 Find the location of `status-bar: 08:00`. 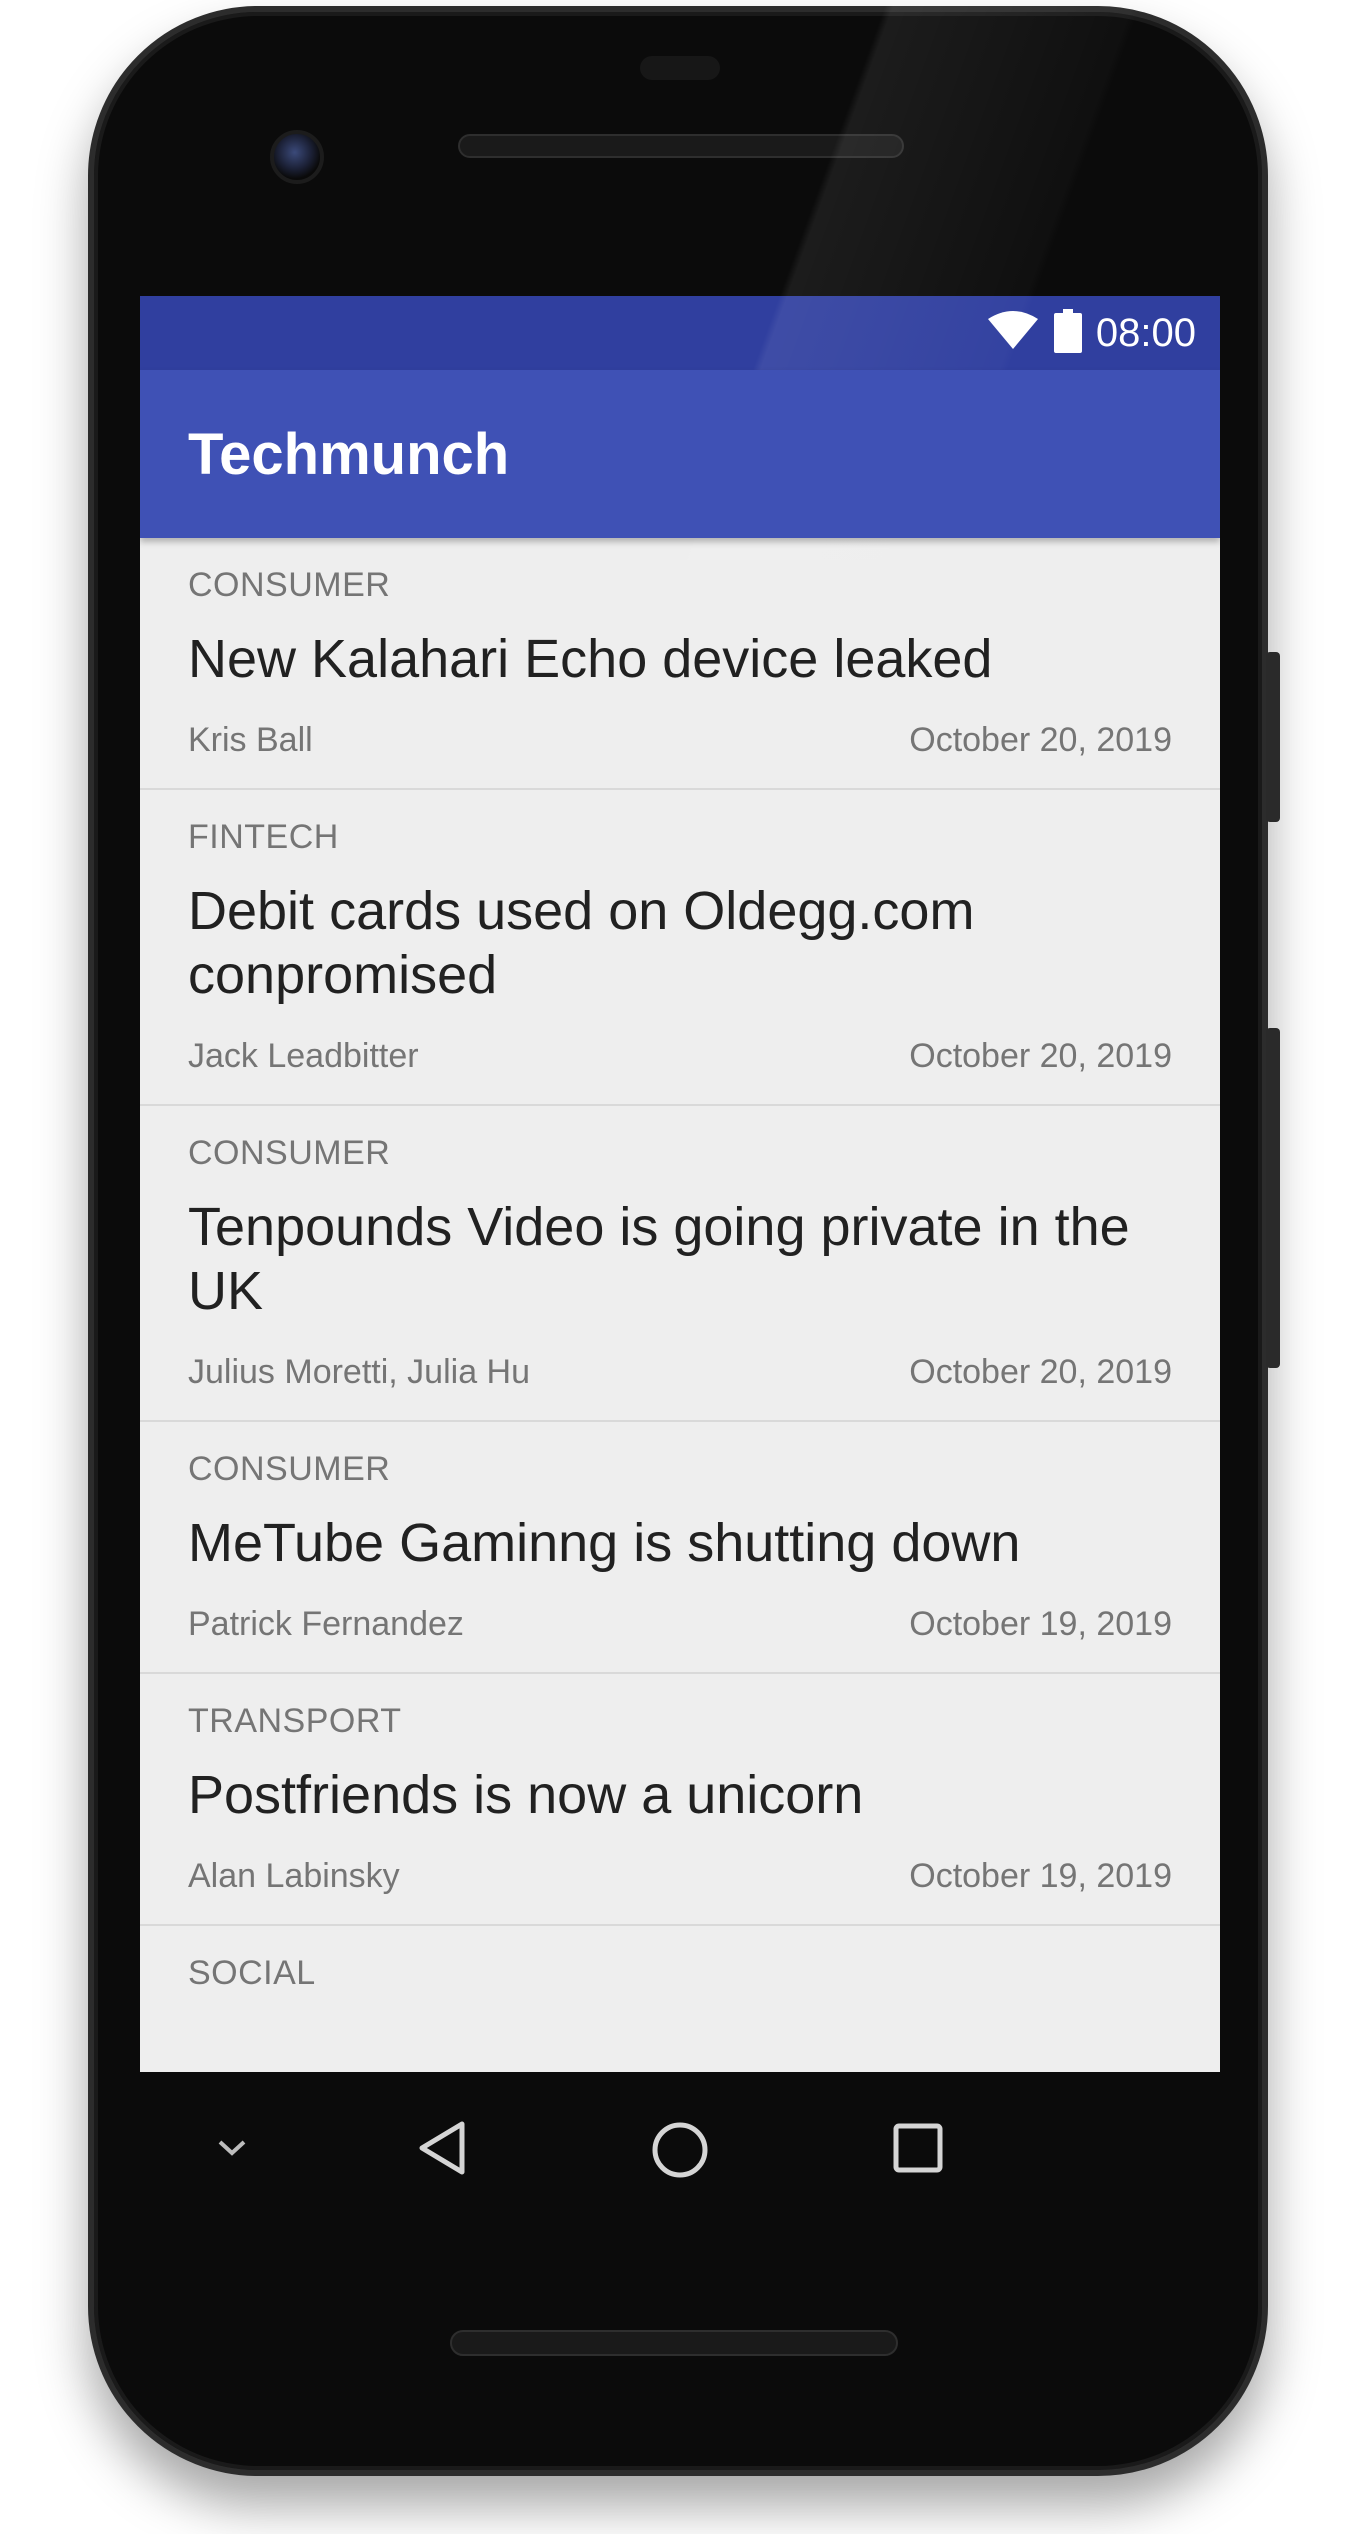

status-bar: 08:00 is located at coordinates (680, 333).